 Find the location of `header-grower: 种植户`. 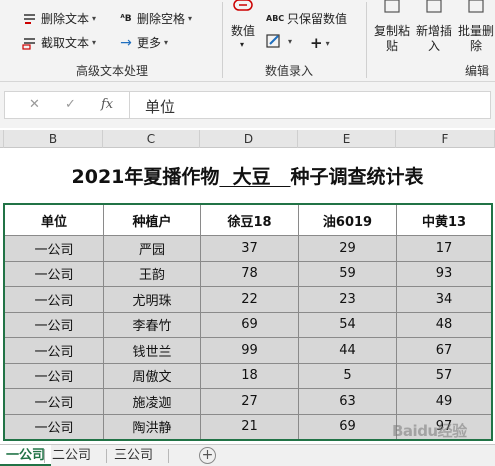

header-grower: 种植户 is located at coordinates (152, 220).